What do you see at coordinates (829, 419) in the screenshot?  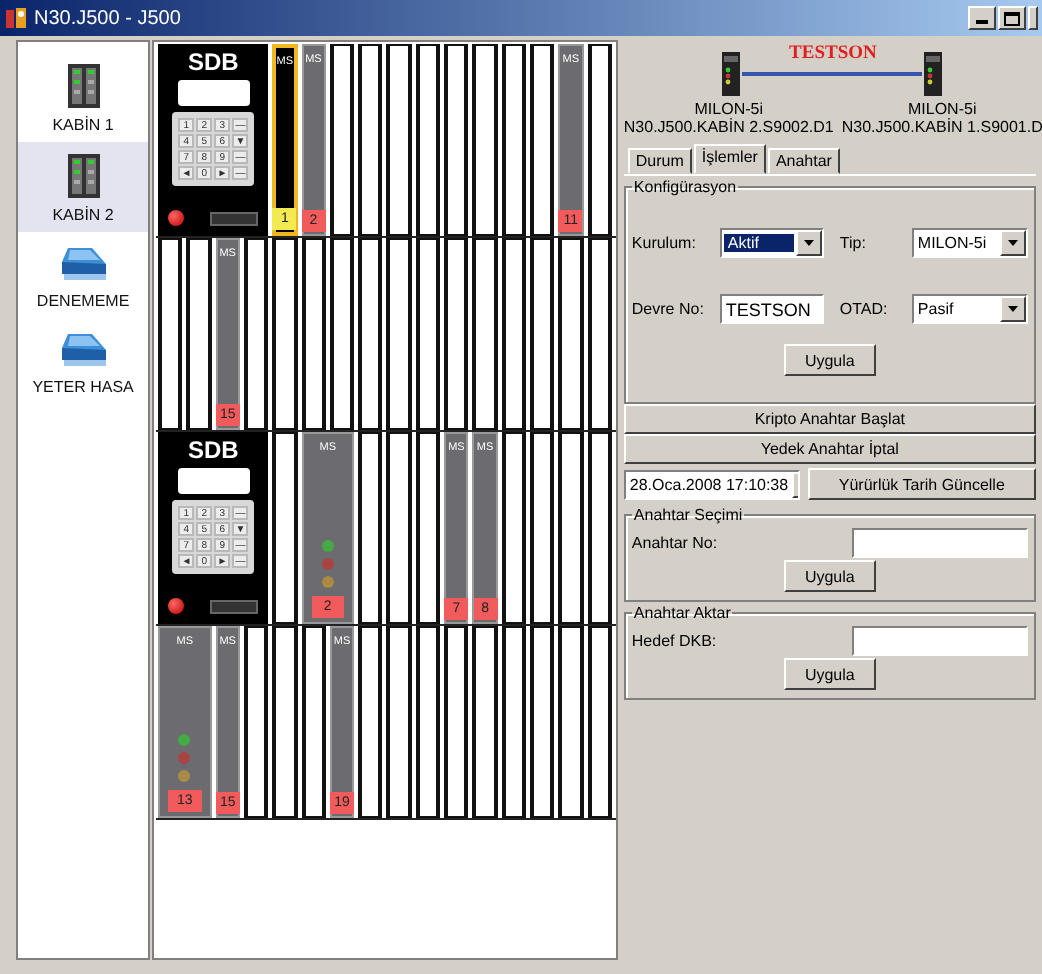 I see `action-button: Kripto Anahtar Başlat` at bounding box center [829, 419].